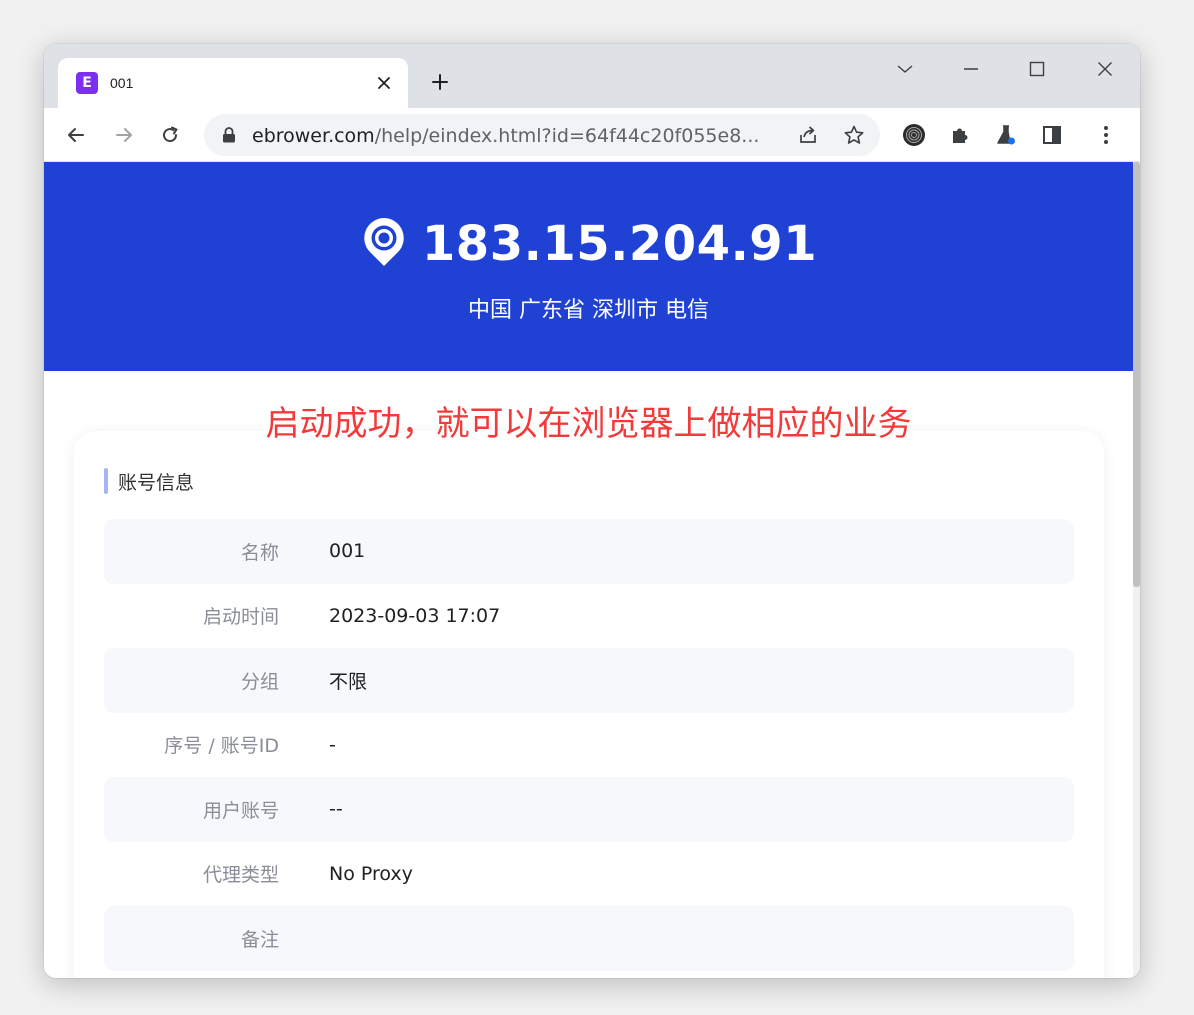  What do you see at coordinates (1106, 135) in the screenshot?
I see `more-menu-icon` at bounding box center [1106, 135].